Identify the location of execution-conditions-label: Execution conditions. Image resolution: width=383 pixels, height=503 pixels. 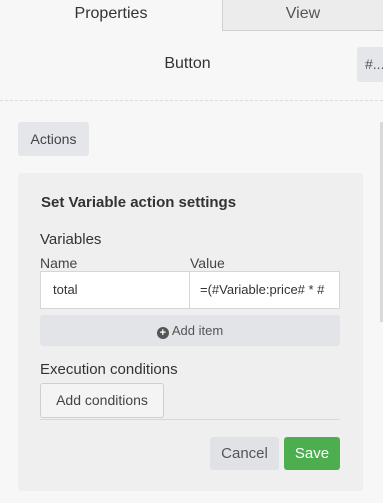
(109, 369).